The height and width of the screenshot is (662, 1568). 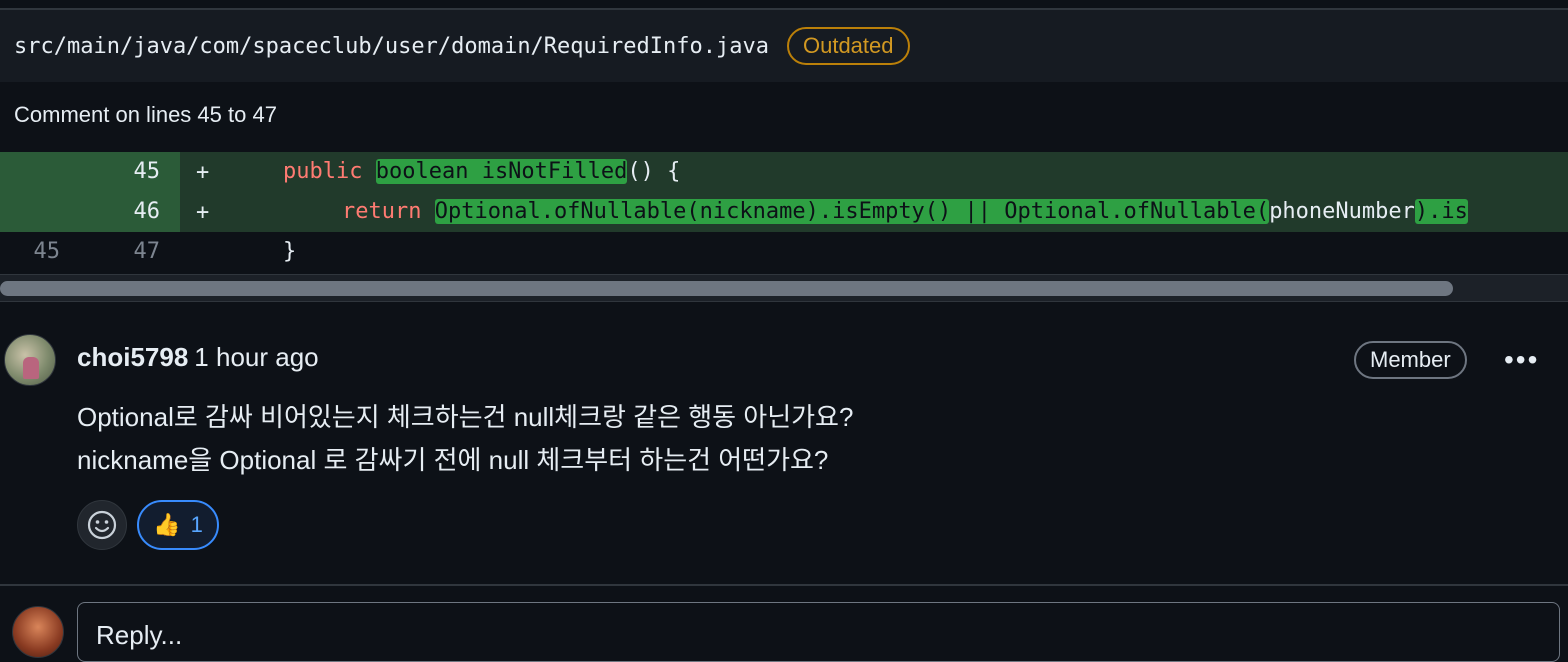 I want to click on current-user-avatar, so click(x=38, y=632).